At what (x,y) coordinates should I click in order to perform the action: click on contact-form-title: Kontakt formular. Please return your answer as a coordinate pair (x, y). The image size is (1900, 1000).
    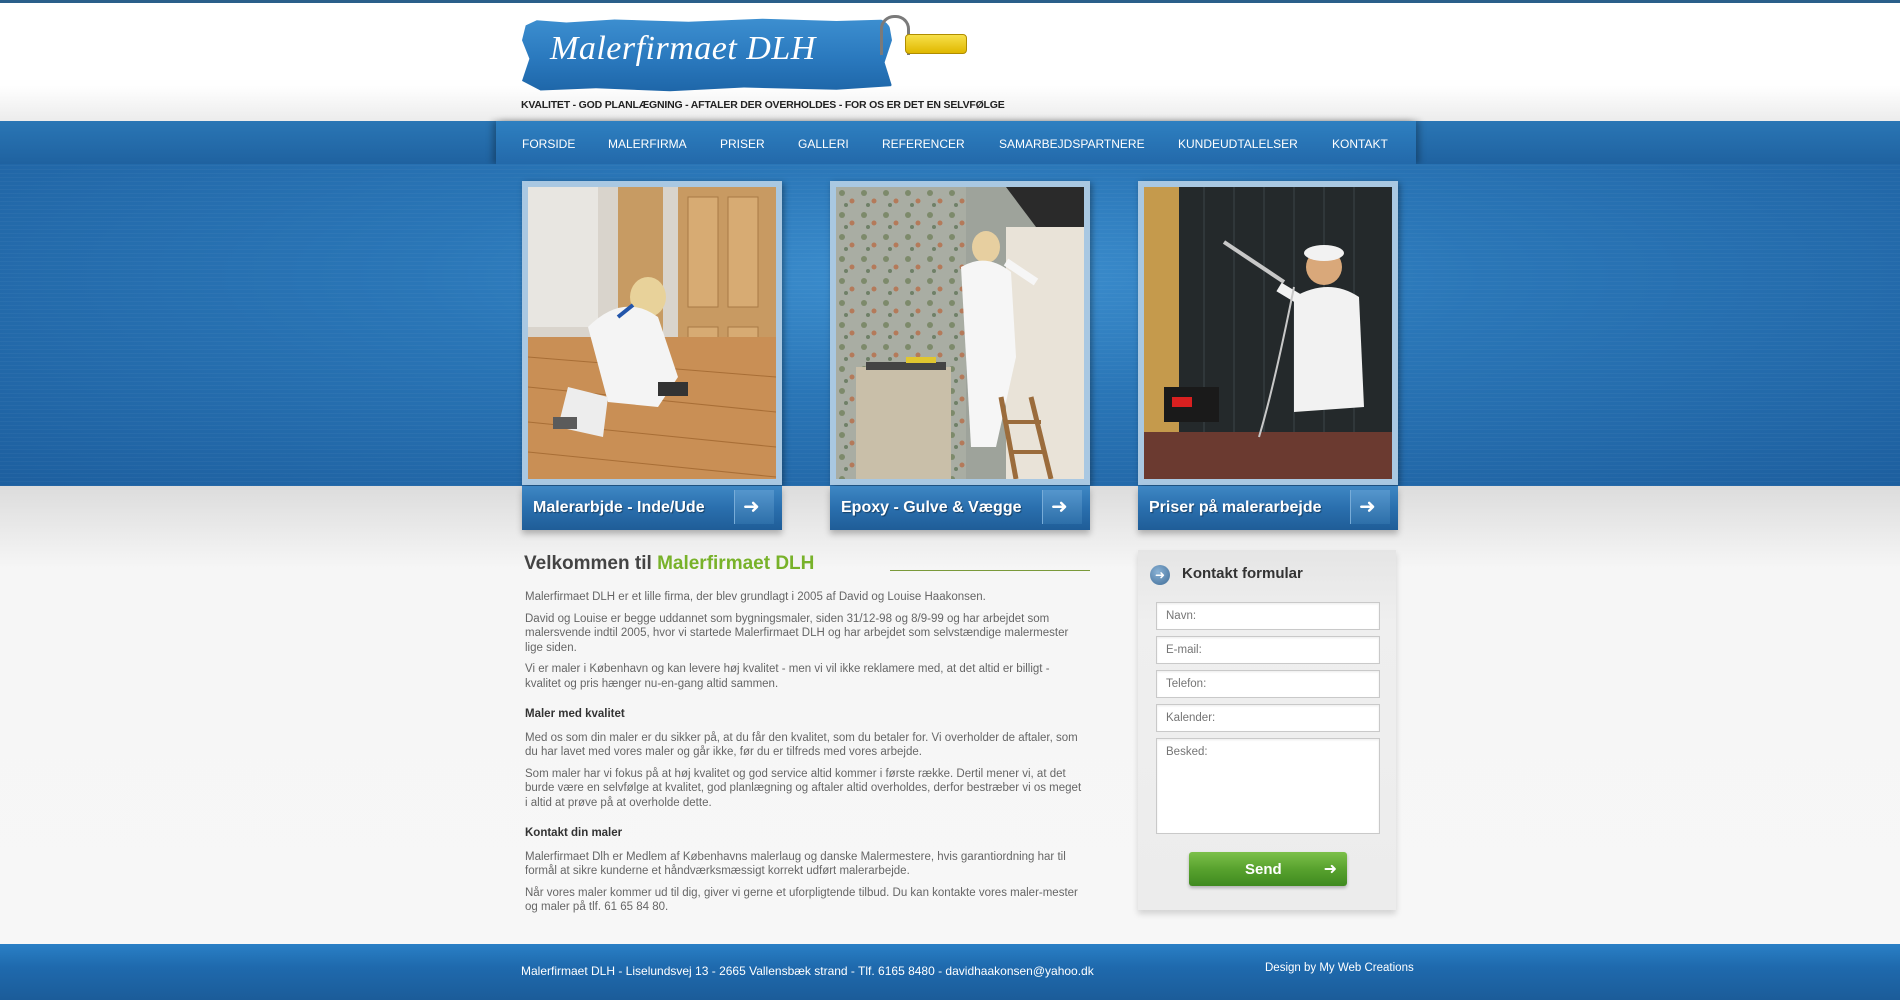
    Looking at the image, I should click on (1242, 573).